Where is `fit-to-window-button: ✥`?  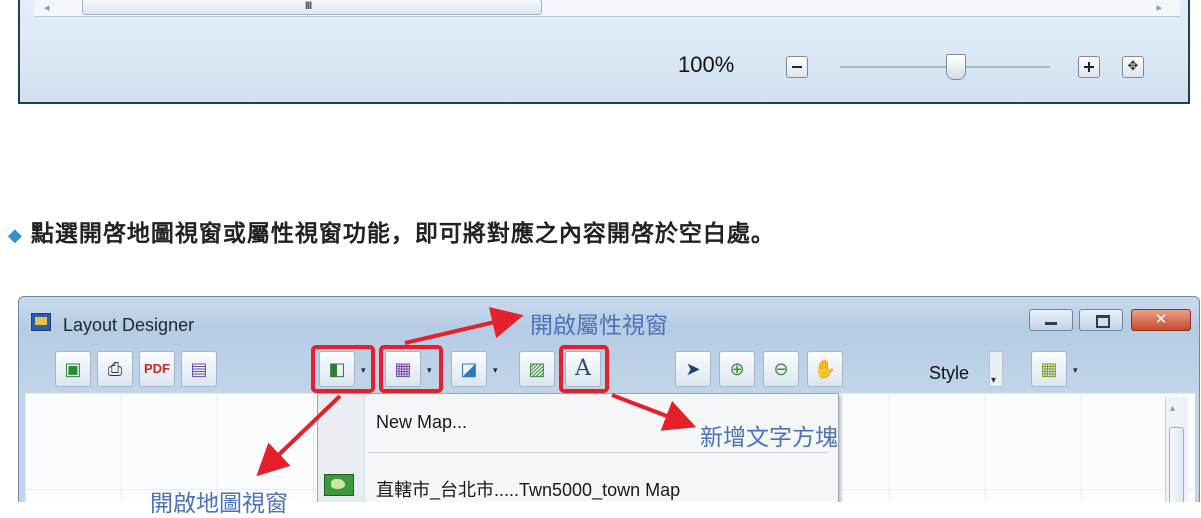 fit-to-window-button: ✥ is located at coordinates (1133, 67).